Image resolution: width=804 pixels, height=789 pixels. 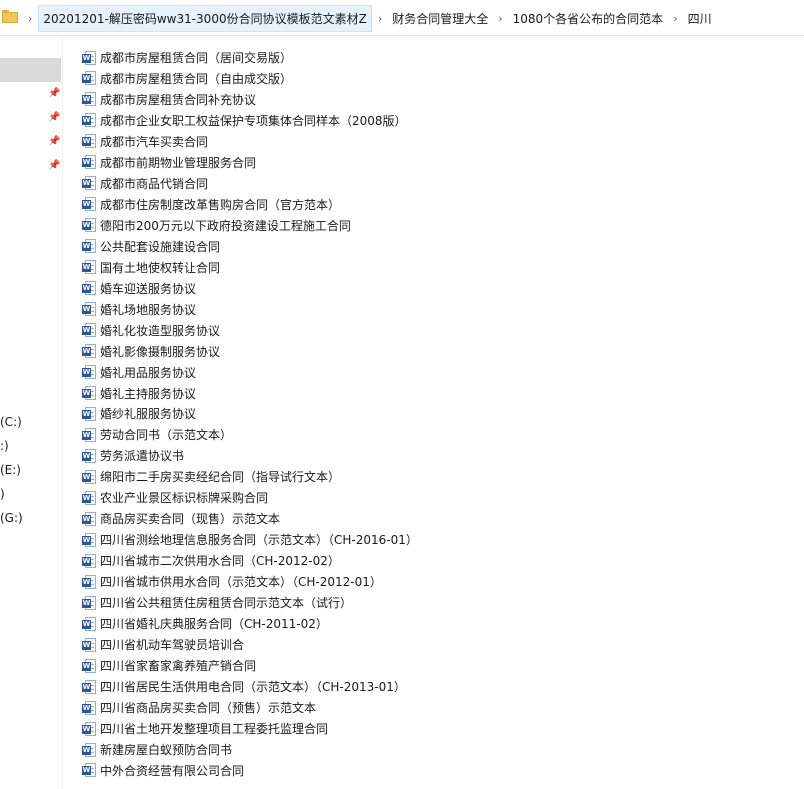 I want to click on nav-drive-item: ), so click(x=2, y=494).